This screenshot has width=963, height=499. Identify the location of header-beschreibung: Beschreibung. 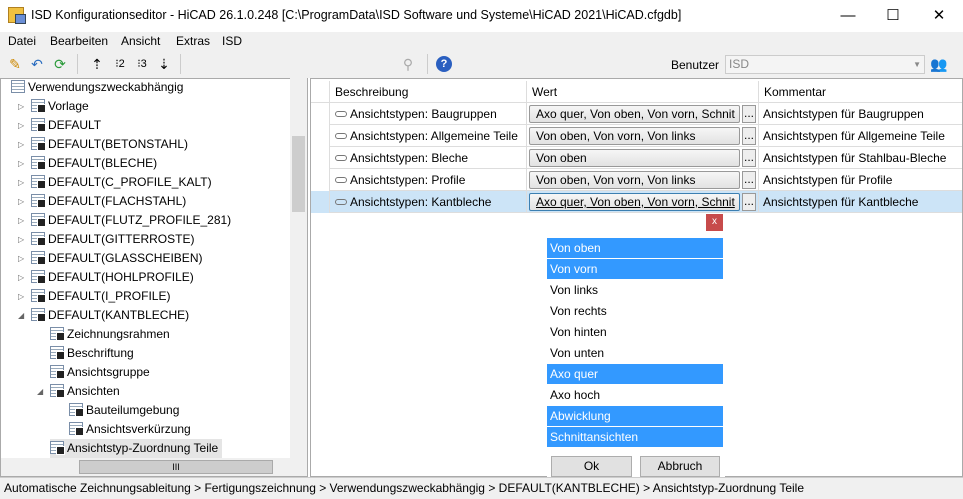
(428, 92).